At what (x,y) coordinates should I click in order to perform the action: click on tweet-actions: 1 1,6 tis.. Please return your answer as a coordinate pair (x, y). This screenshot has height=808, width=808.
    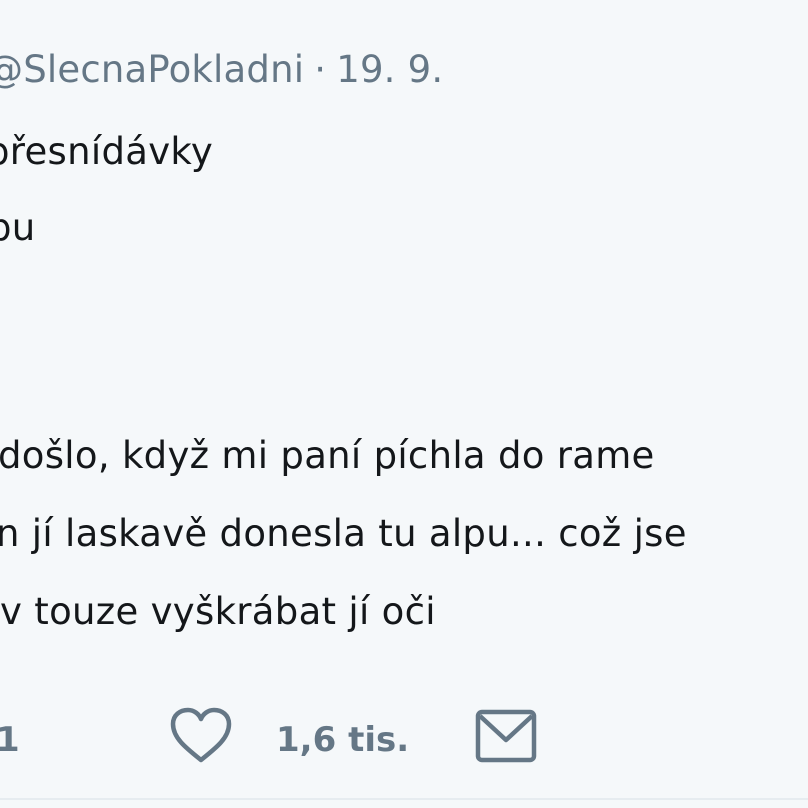
    Looking at the image, I should click on (404, 735).